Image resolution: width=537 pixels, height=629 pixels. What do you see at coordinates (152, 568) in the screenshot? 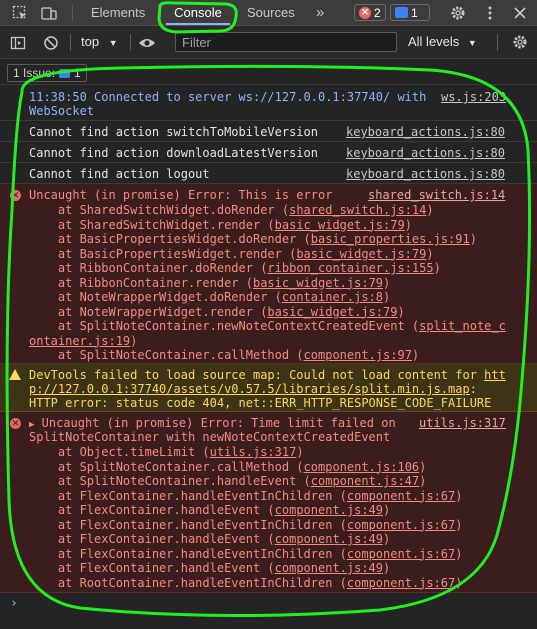
I see `stack-frame-function: at FlexContainer.handleEvent (` at bounding box center [152, 568].